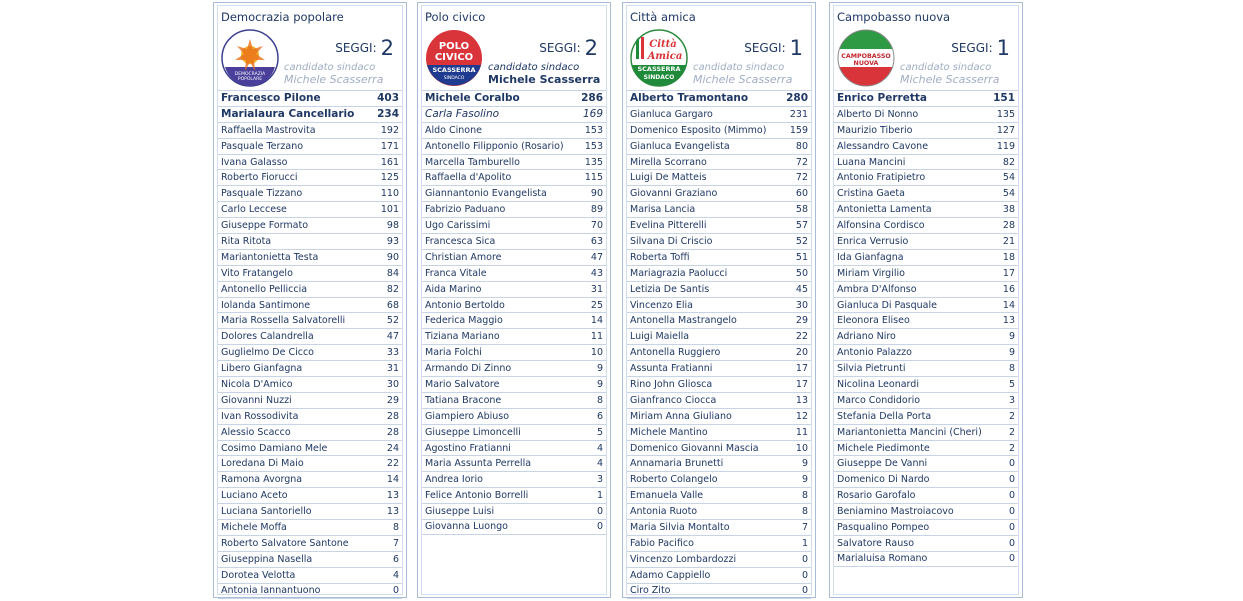 This screenshot has height=601, width=1243. I want to click on candidate-name: Dorotea Velotta, so click(258, 575).